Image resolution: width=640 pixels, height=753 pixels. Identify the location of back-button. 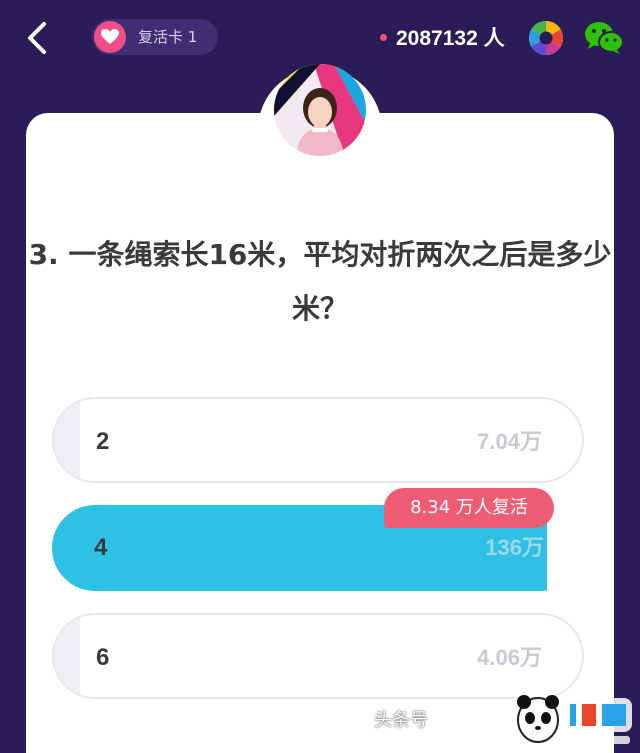
(39, 38).